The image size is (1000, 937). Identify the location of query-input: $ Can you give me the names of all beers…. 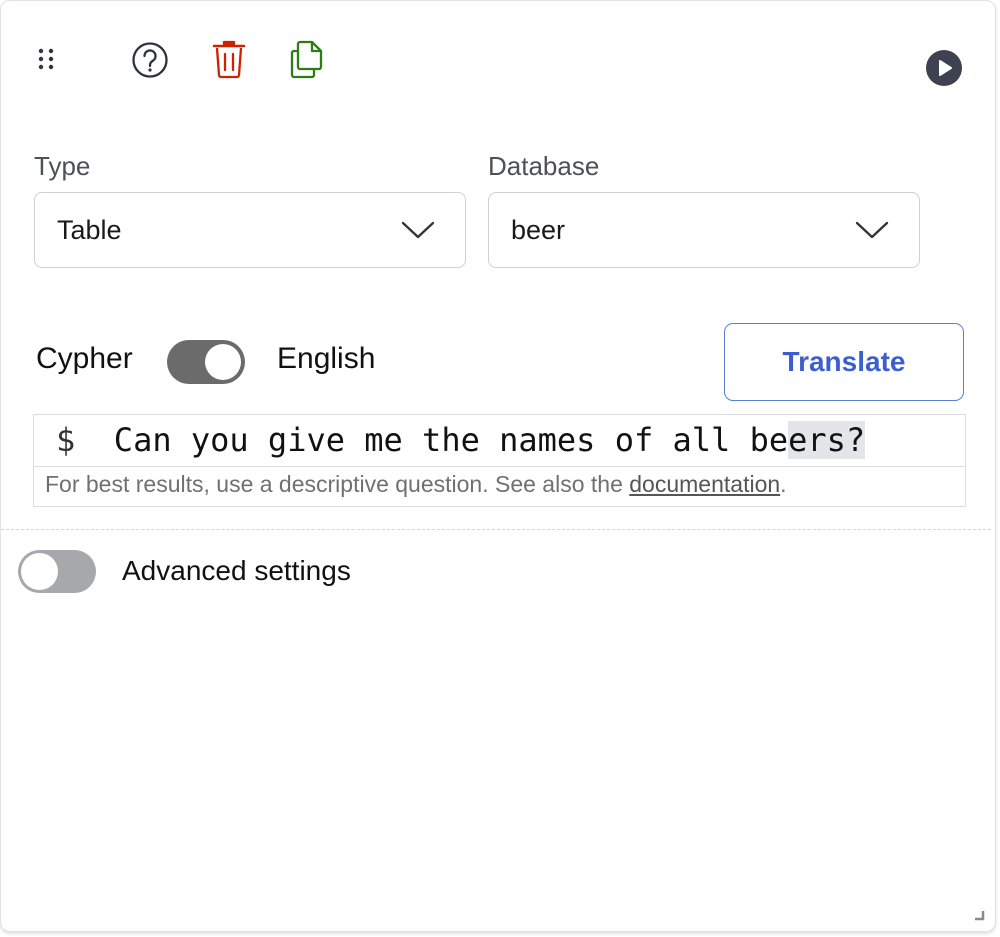
(499, 441).